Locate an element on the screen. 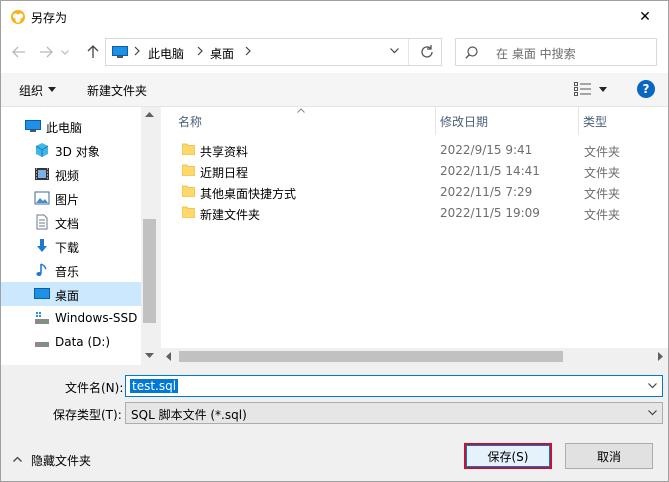 This screenshot has height=482, width=669. new-folder-button: 新建文件夹 is located at coordinates (117, 90).